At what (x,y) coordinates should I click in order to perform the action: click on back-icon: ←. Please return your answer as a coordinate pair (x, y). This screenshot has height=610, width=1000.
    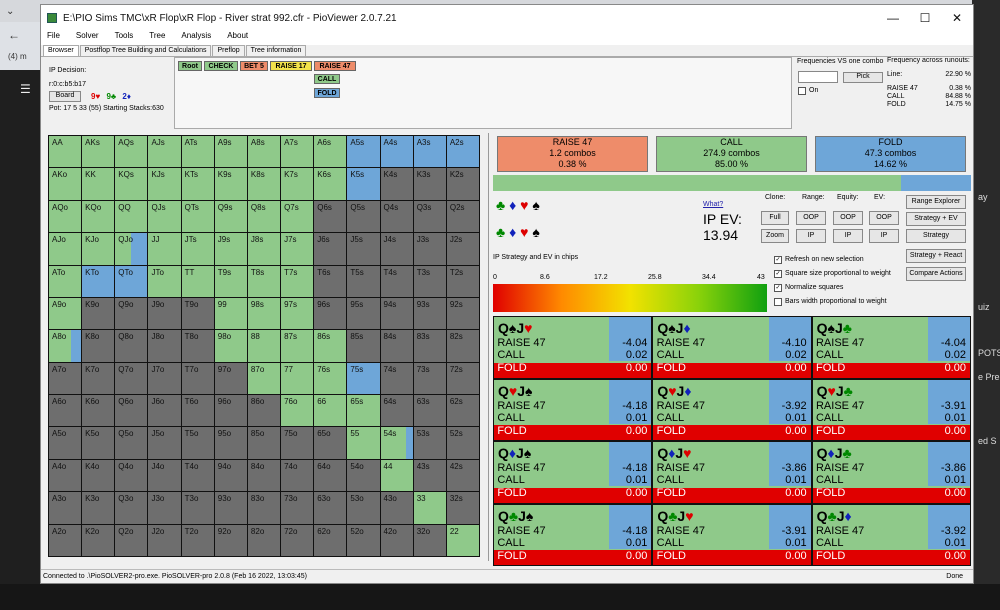
    Looking at the image, I should click on (14, 35).